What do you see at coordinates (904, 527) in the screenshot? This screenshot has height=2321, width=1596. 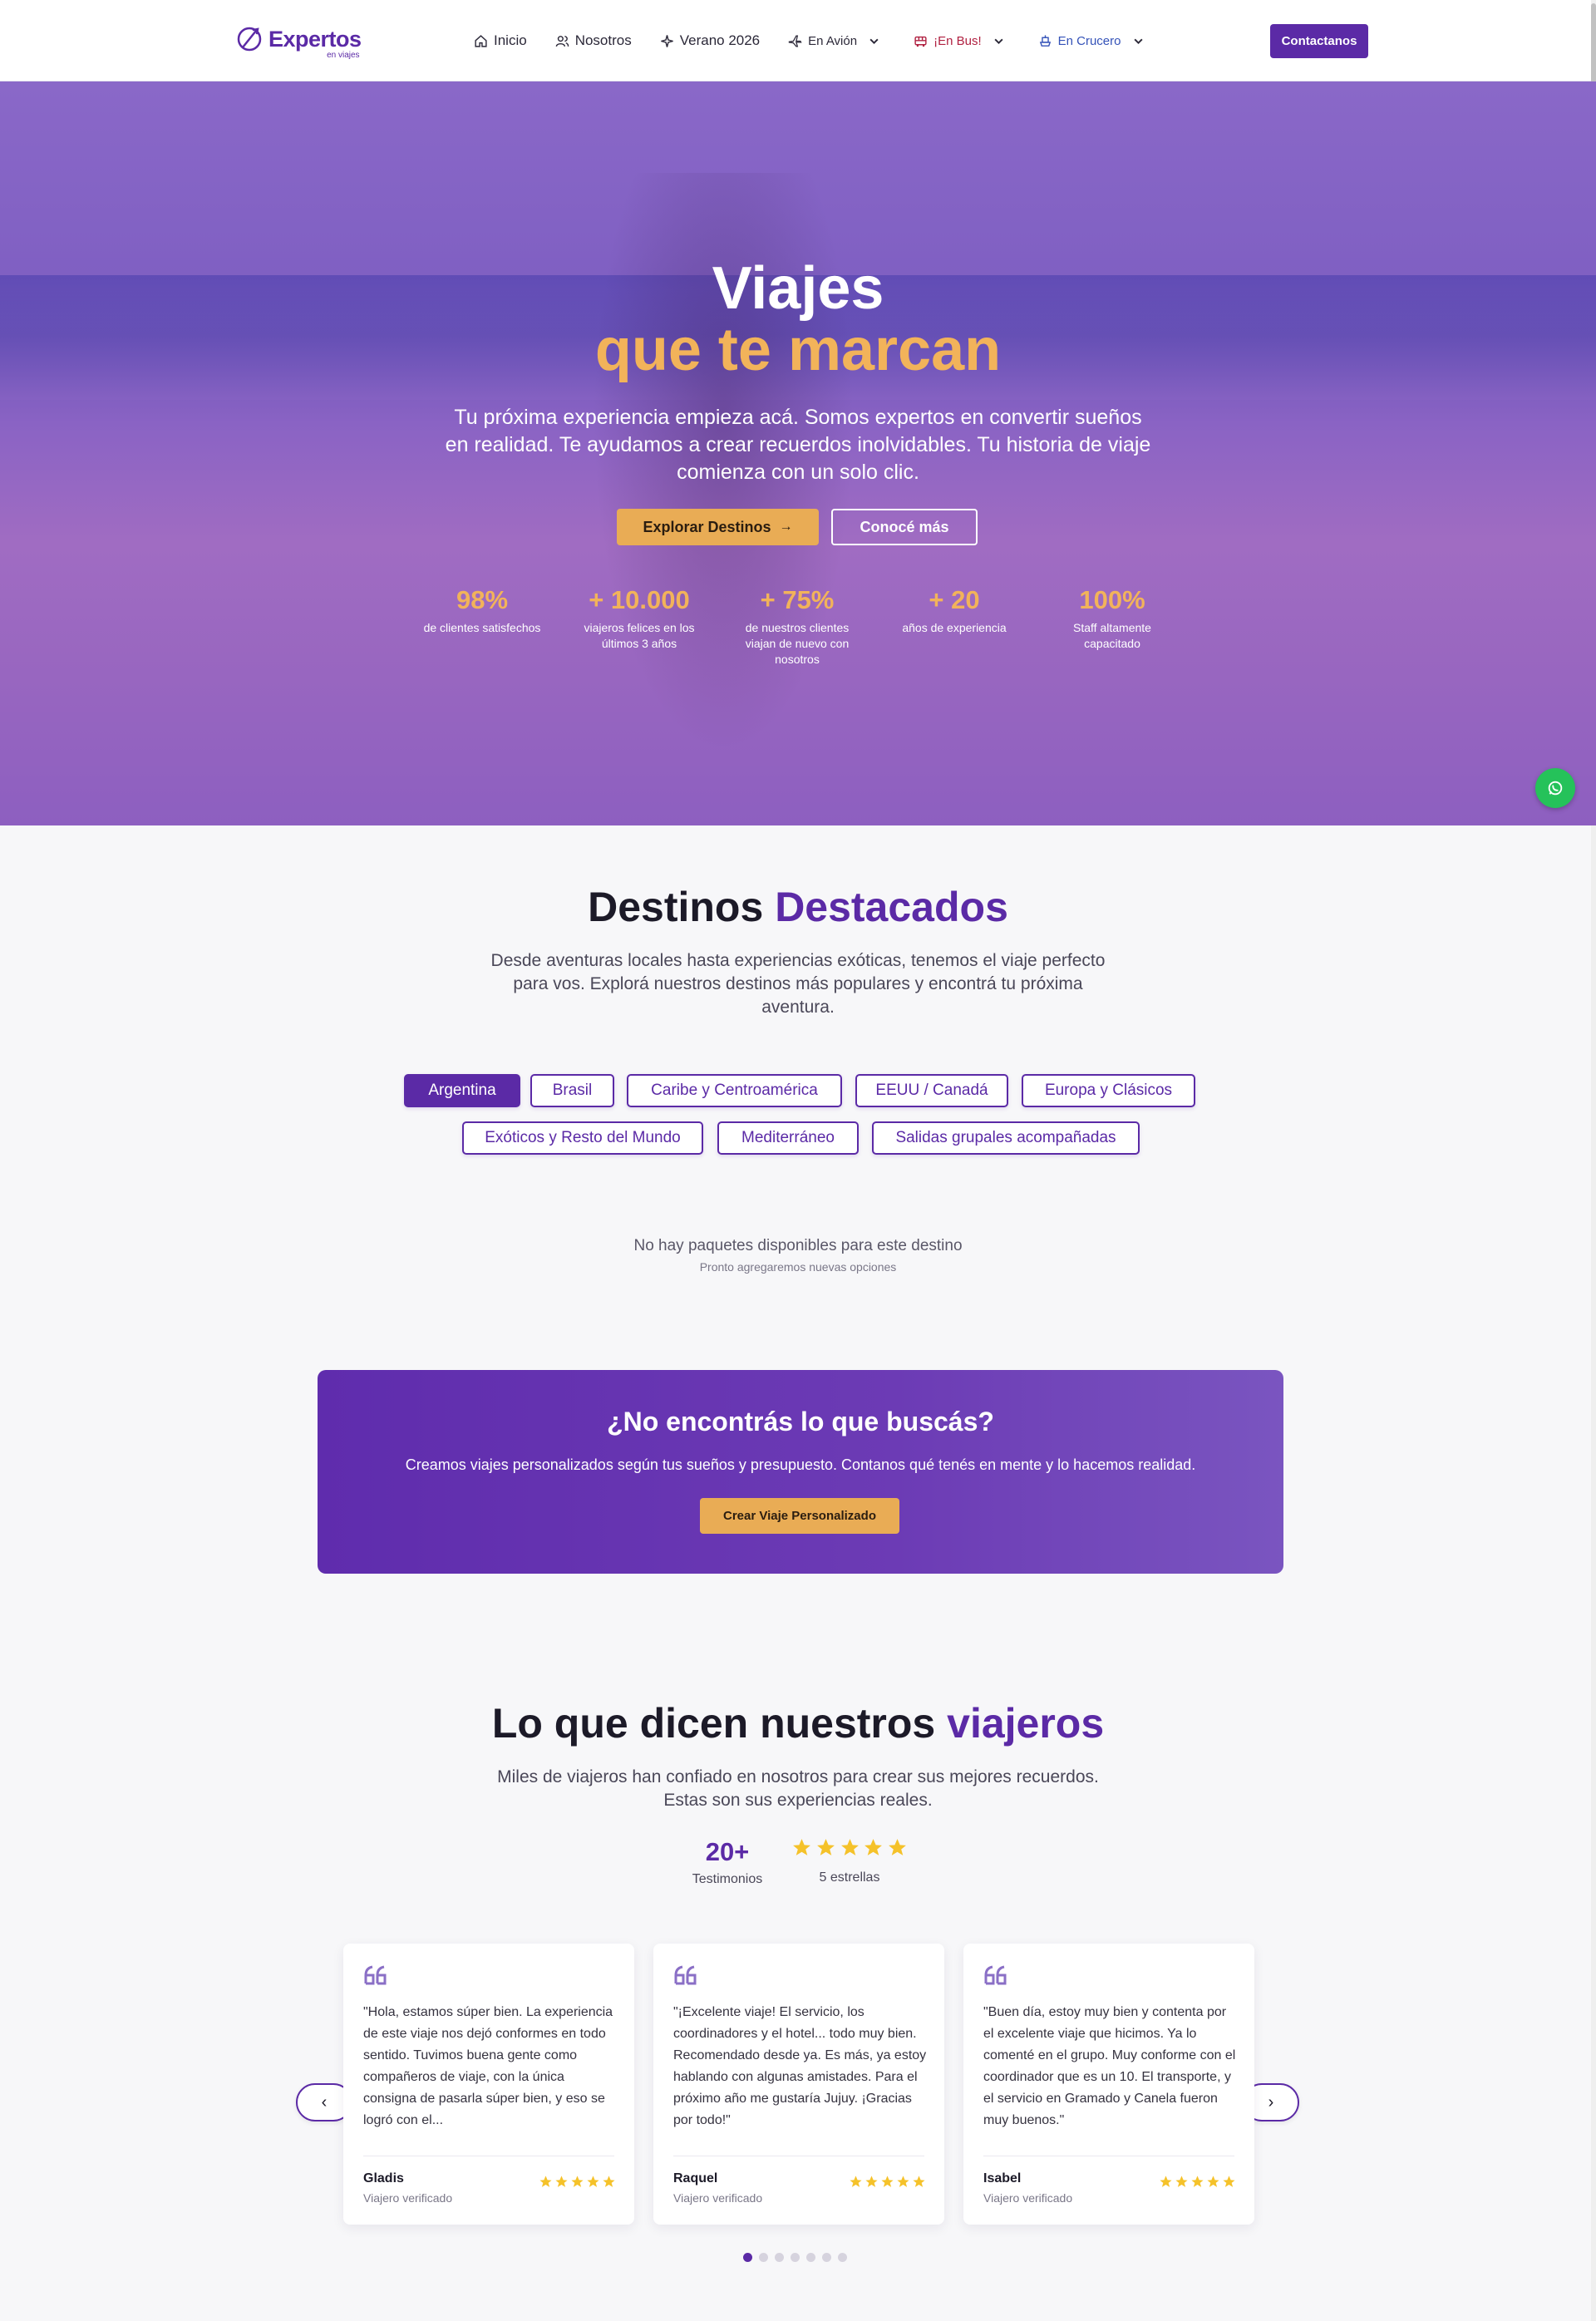 I see `learn-more-button: Conocé más` at bounding box center [904, 527].